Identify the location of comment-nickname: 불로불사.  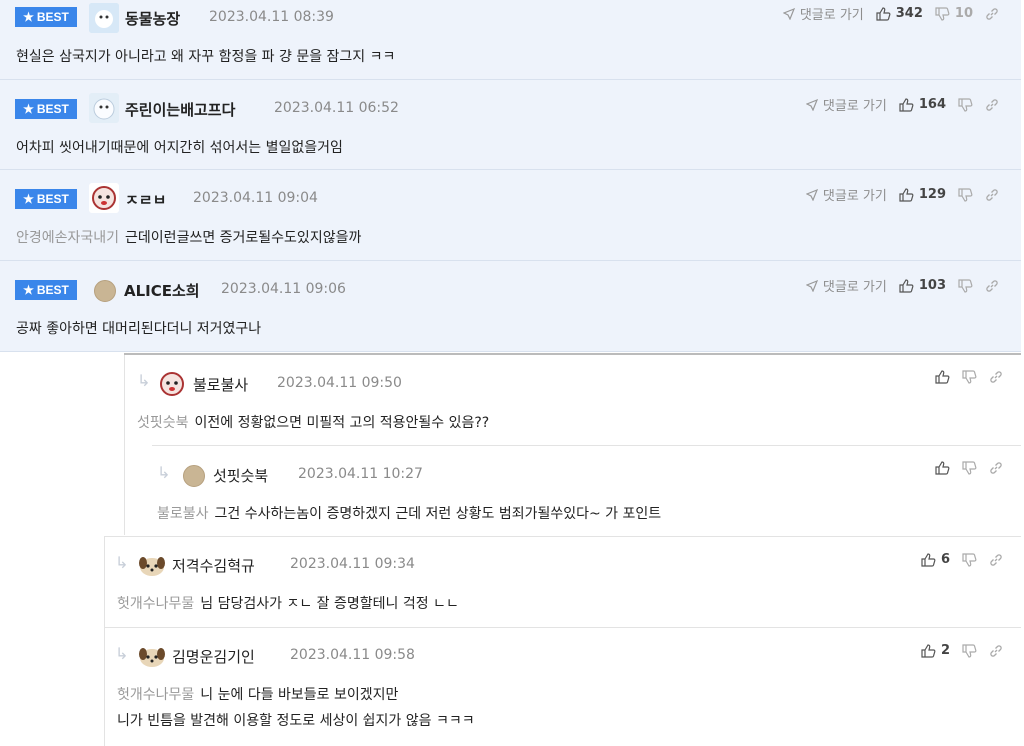
(220, 384).